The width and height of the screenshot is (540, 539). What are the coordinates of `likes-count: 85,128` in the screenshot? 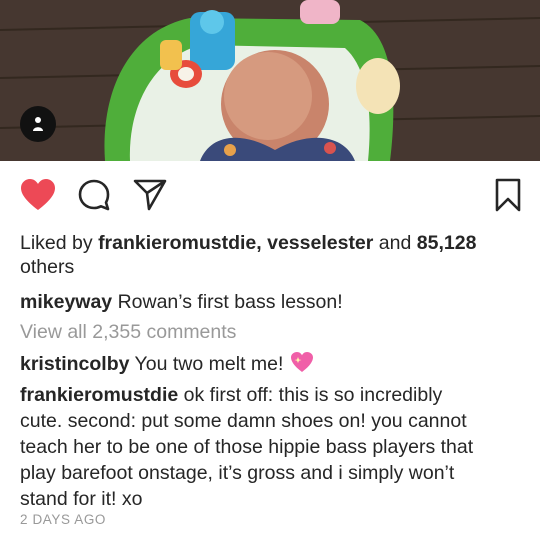 It's located at (447, 243).